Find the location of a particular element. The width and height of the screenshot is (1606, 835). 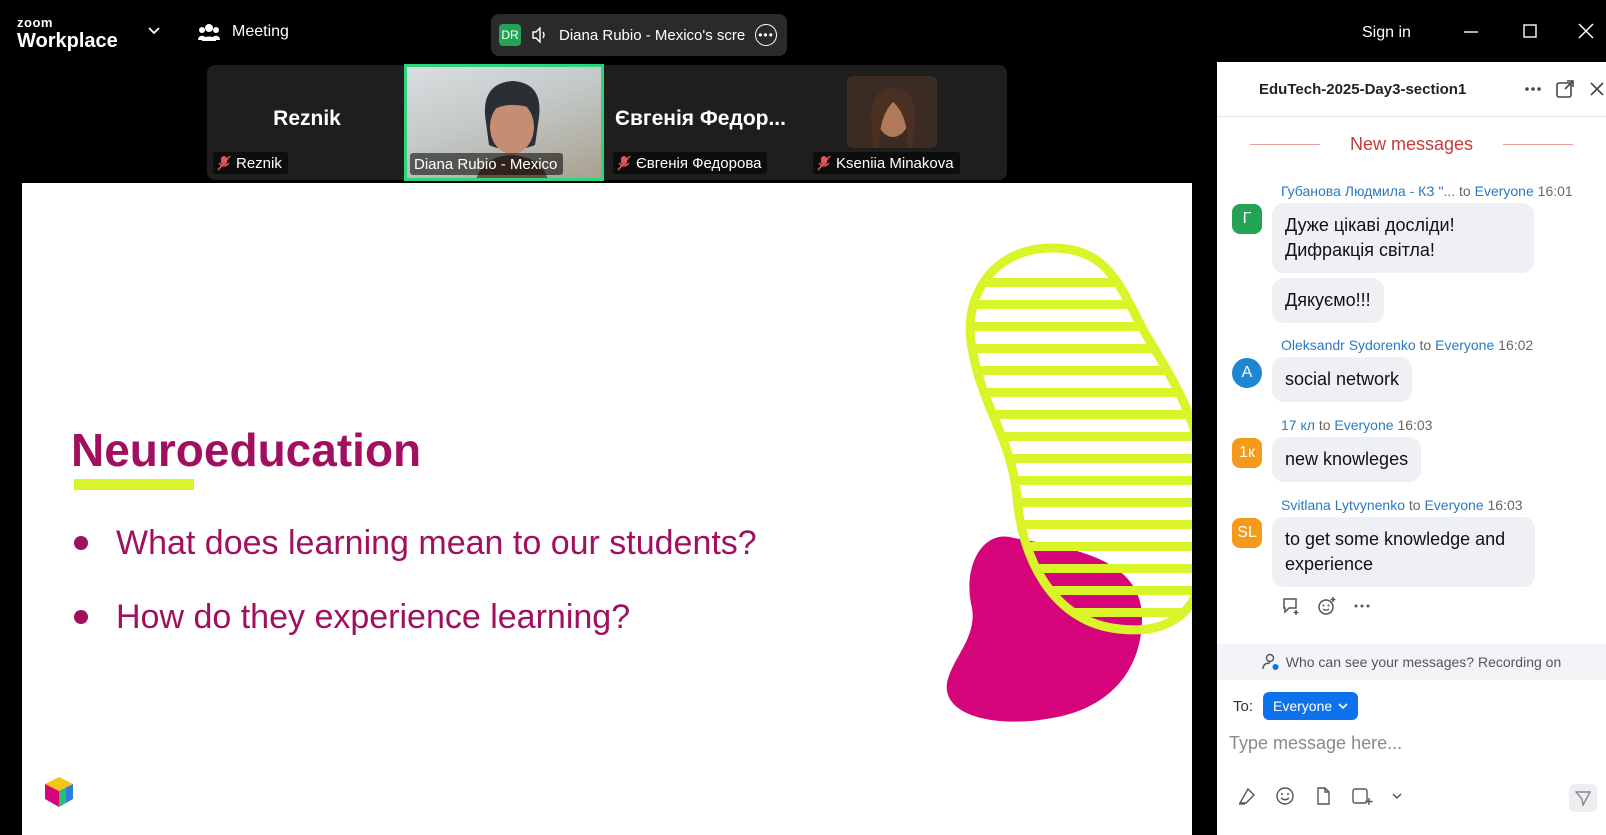

avatar: A is located at coordinates (1247, 373).